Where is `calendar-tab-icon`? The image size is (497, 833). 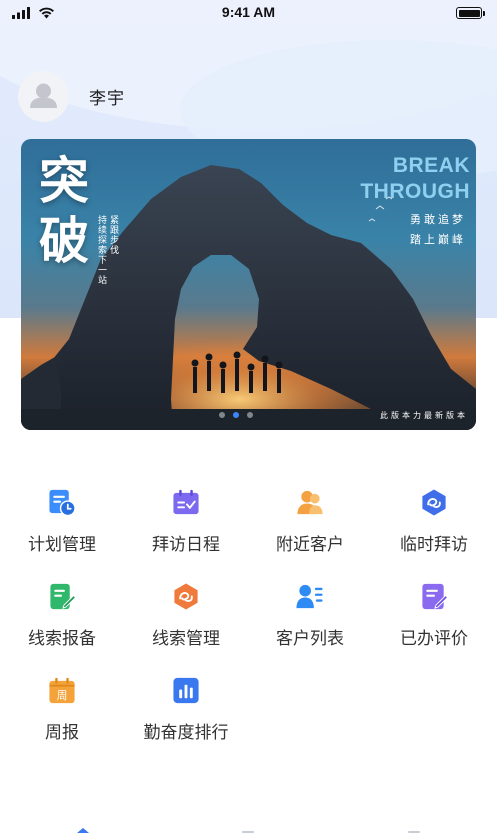 calendar-tab-icon is located at coordinates (248, 825).